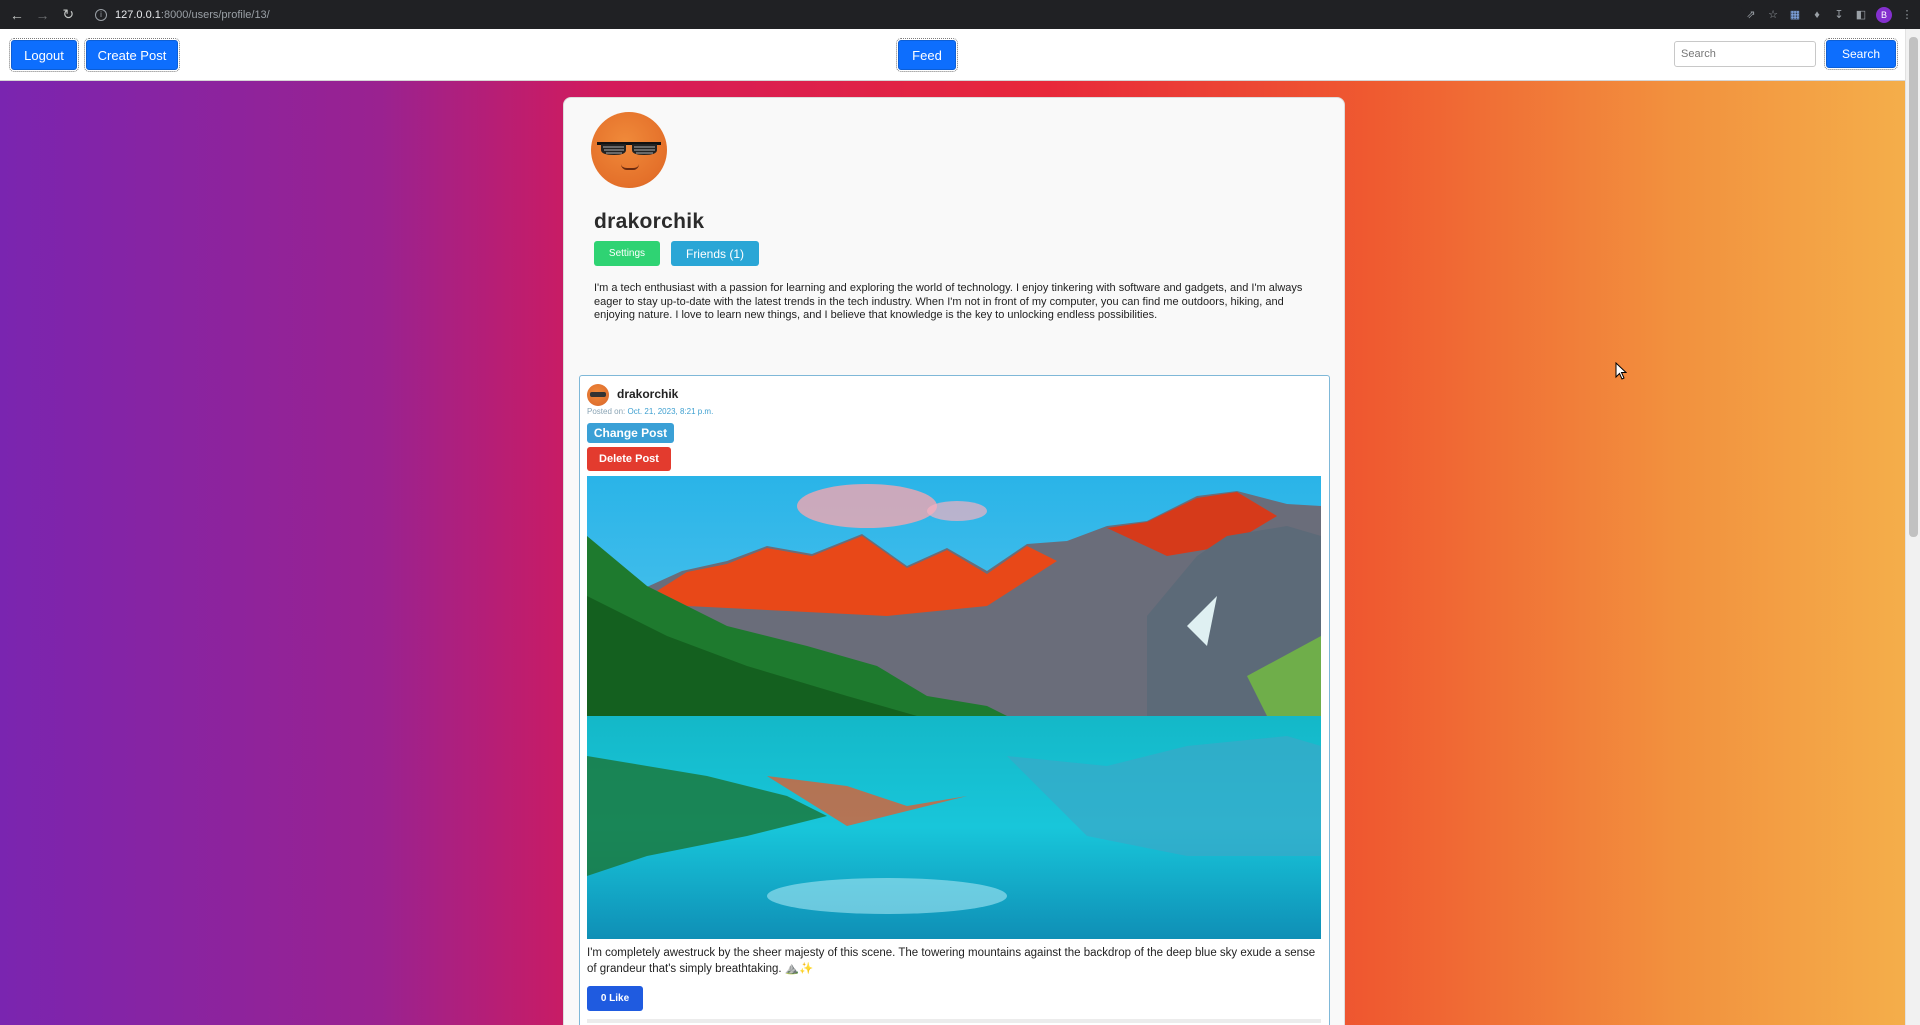  What do you see at coordinates (630, 433) in the screenshot?
I see `change-post-button: Change Post` at bounding box center [630, 433].